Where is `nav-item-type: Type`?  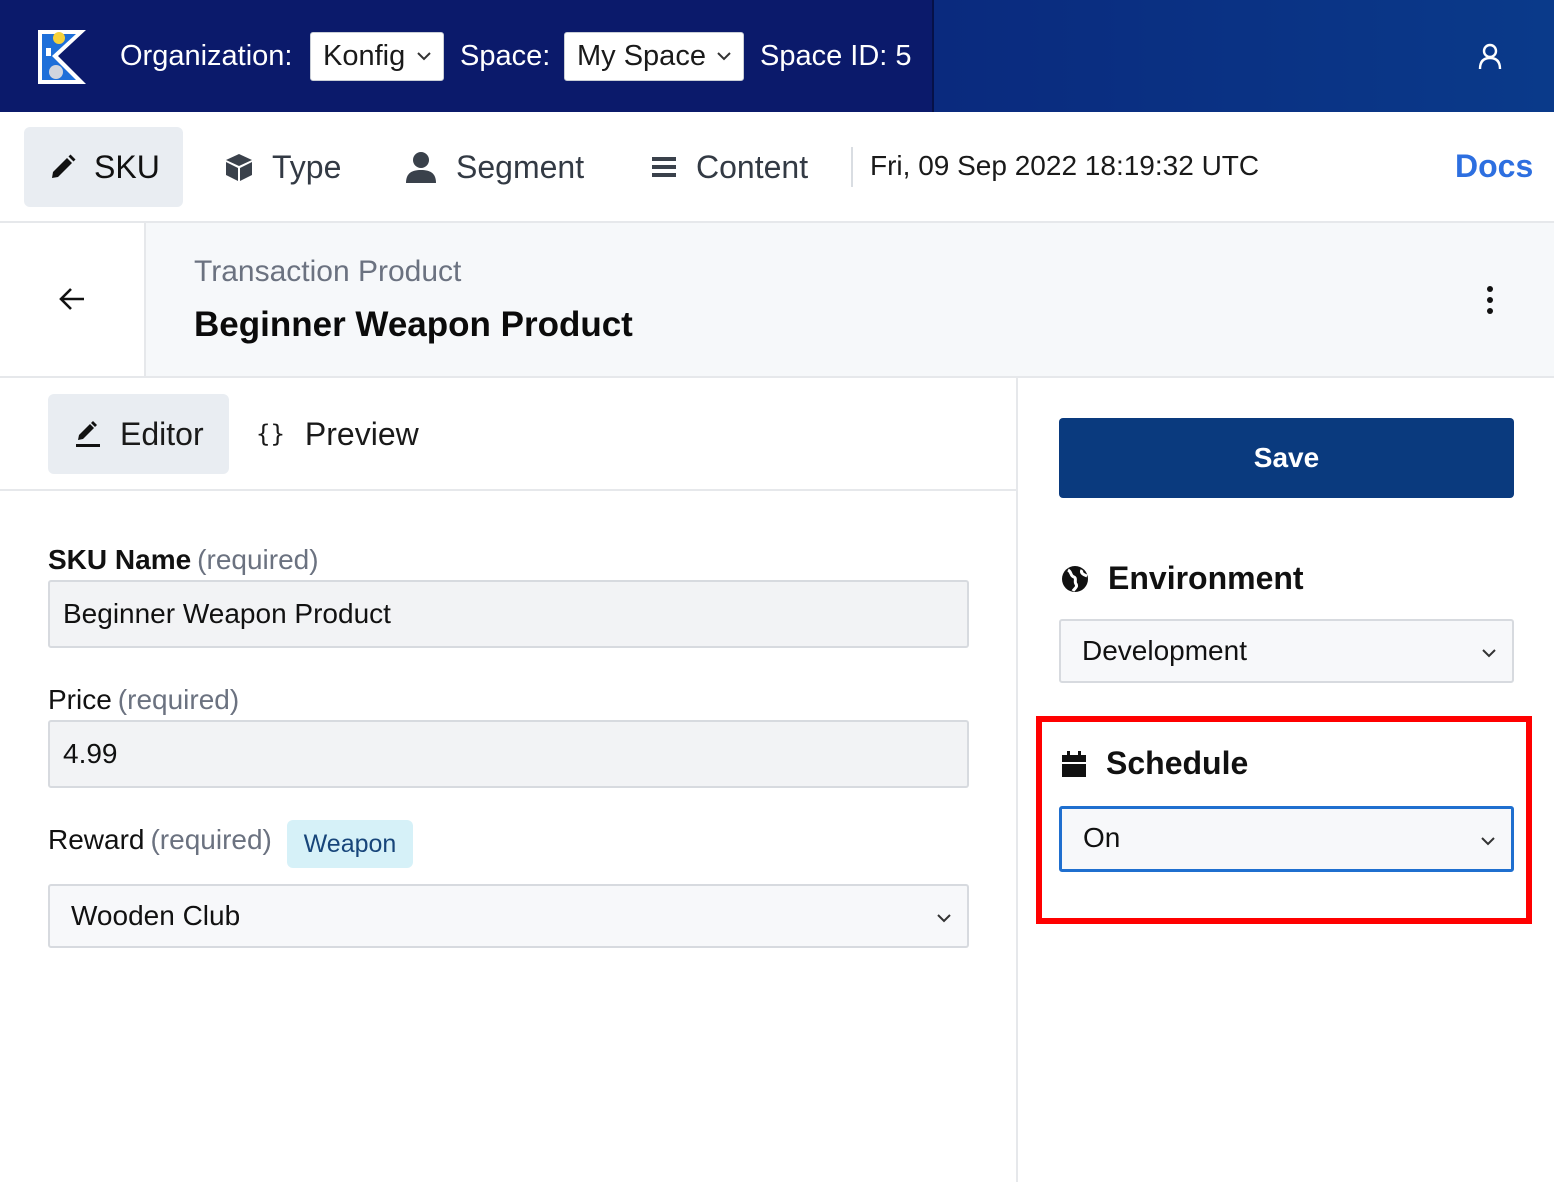
nav-item-type: Type is located at coordinates (294, 167).